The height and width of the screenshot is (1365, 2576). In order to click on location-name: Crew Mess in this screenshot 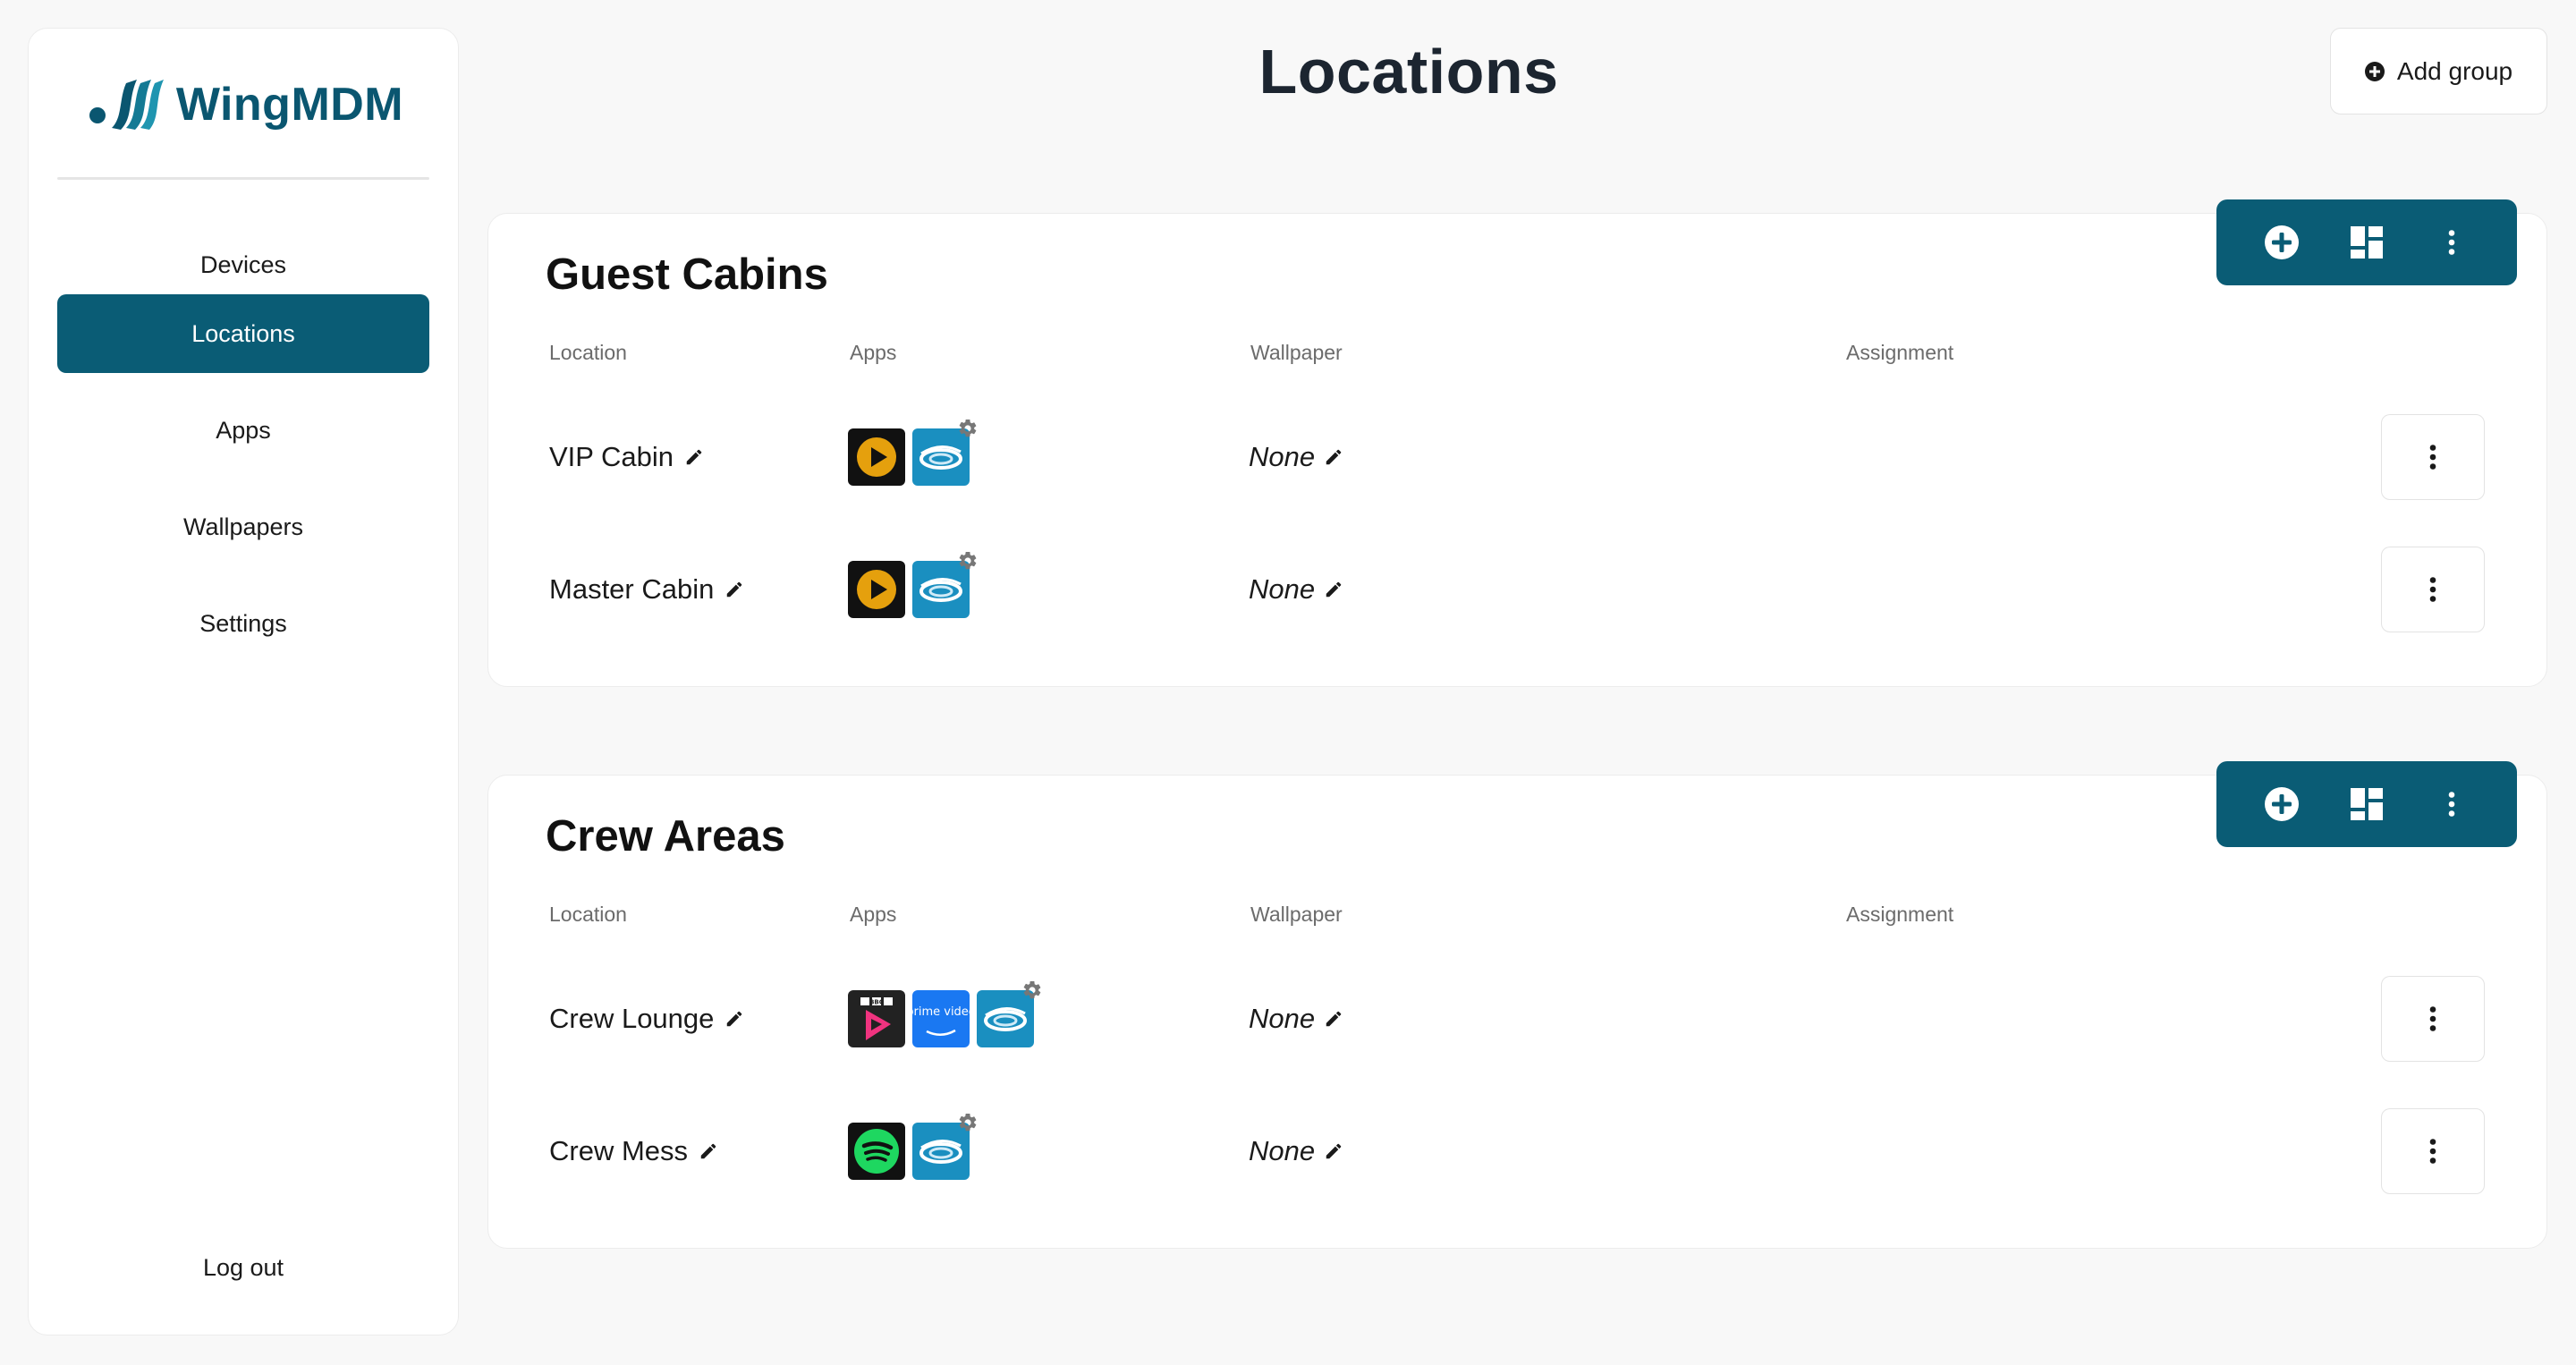, I will do `click(633, 1151)`.